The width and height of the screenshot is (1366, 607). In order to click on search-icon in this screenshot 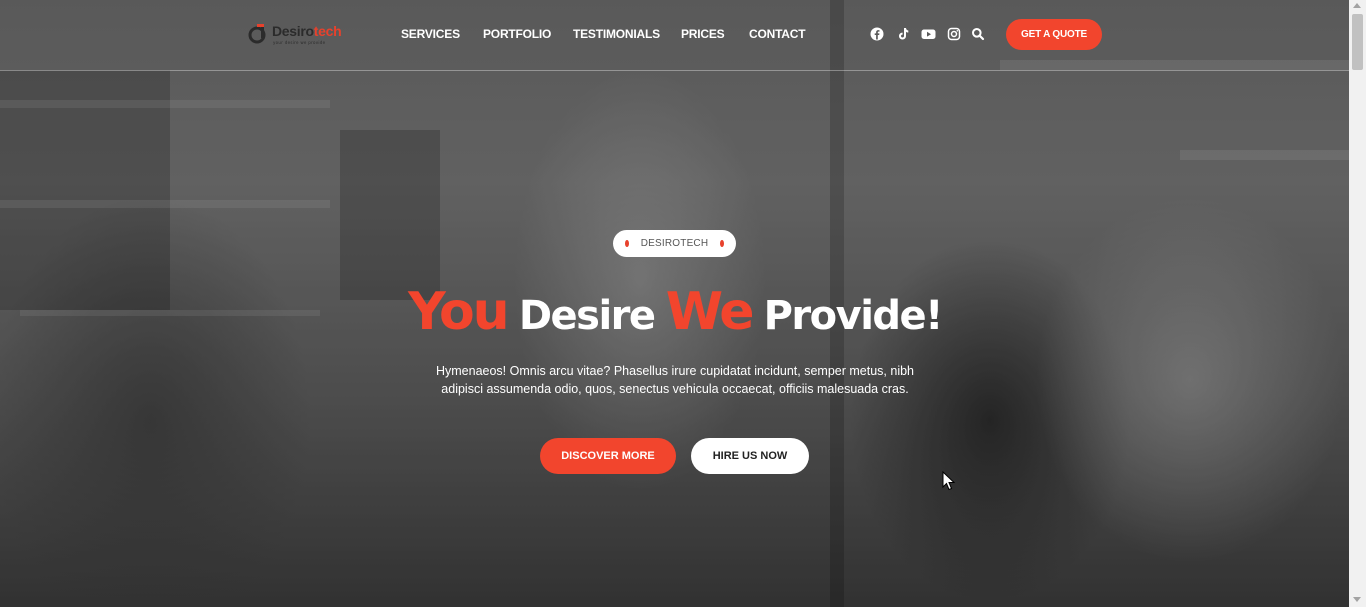, I will do `click(978, 34)`.